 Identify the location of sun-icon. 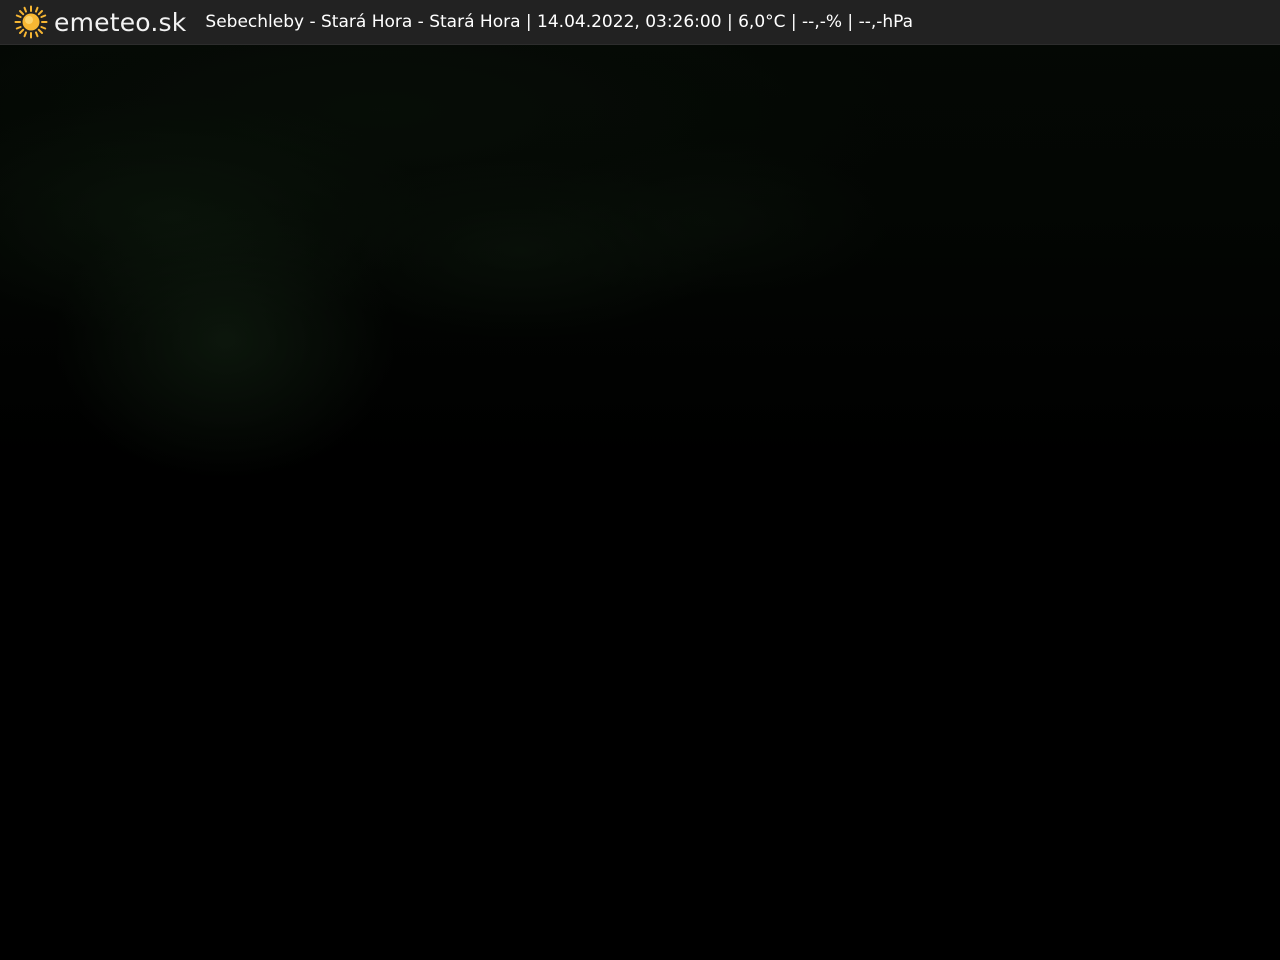
(31, 22).